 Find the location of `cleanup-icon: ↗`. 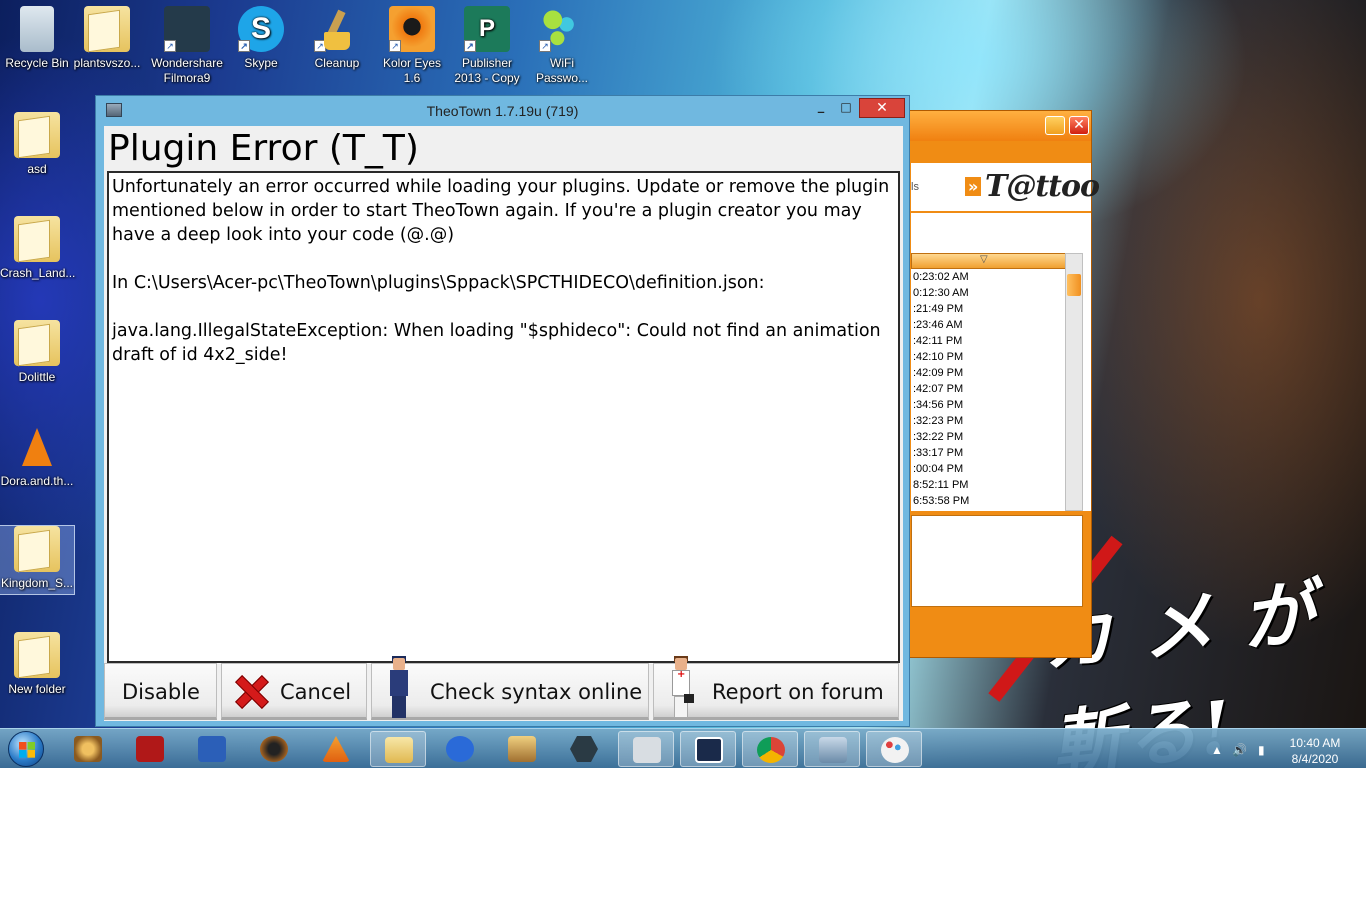

cleanup-icon: ↗ is located at coordinates (337, 29).